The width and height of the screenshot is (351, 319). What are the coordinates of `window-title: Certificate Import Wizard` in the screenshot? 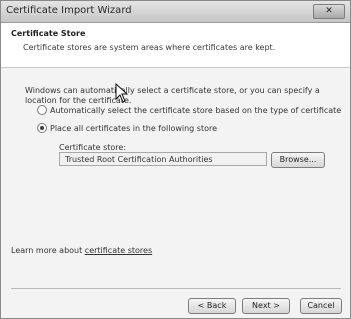 It's located at (69, 10).